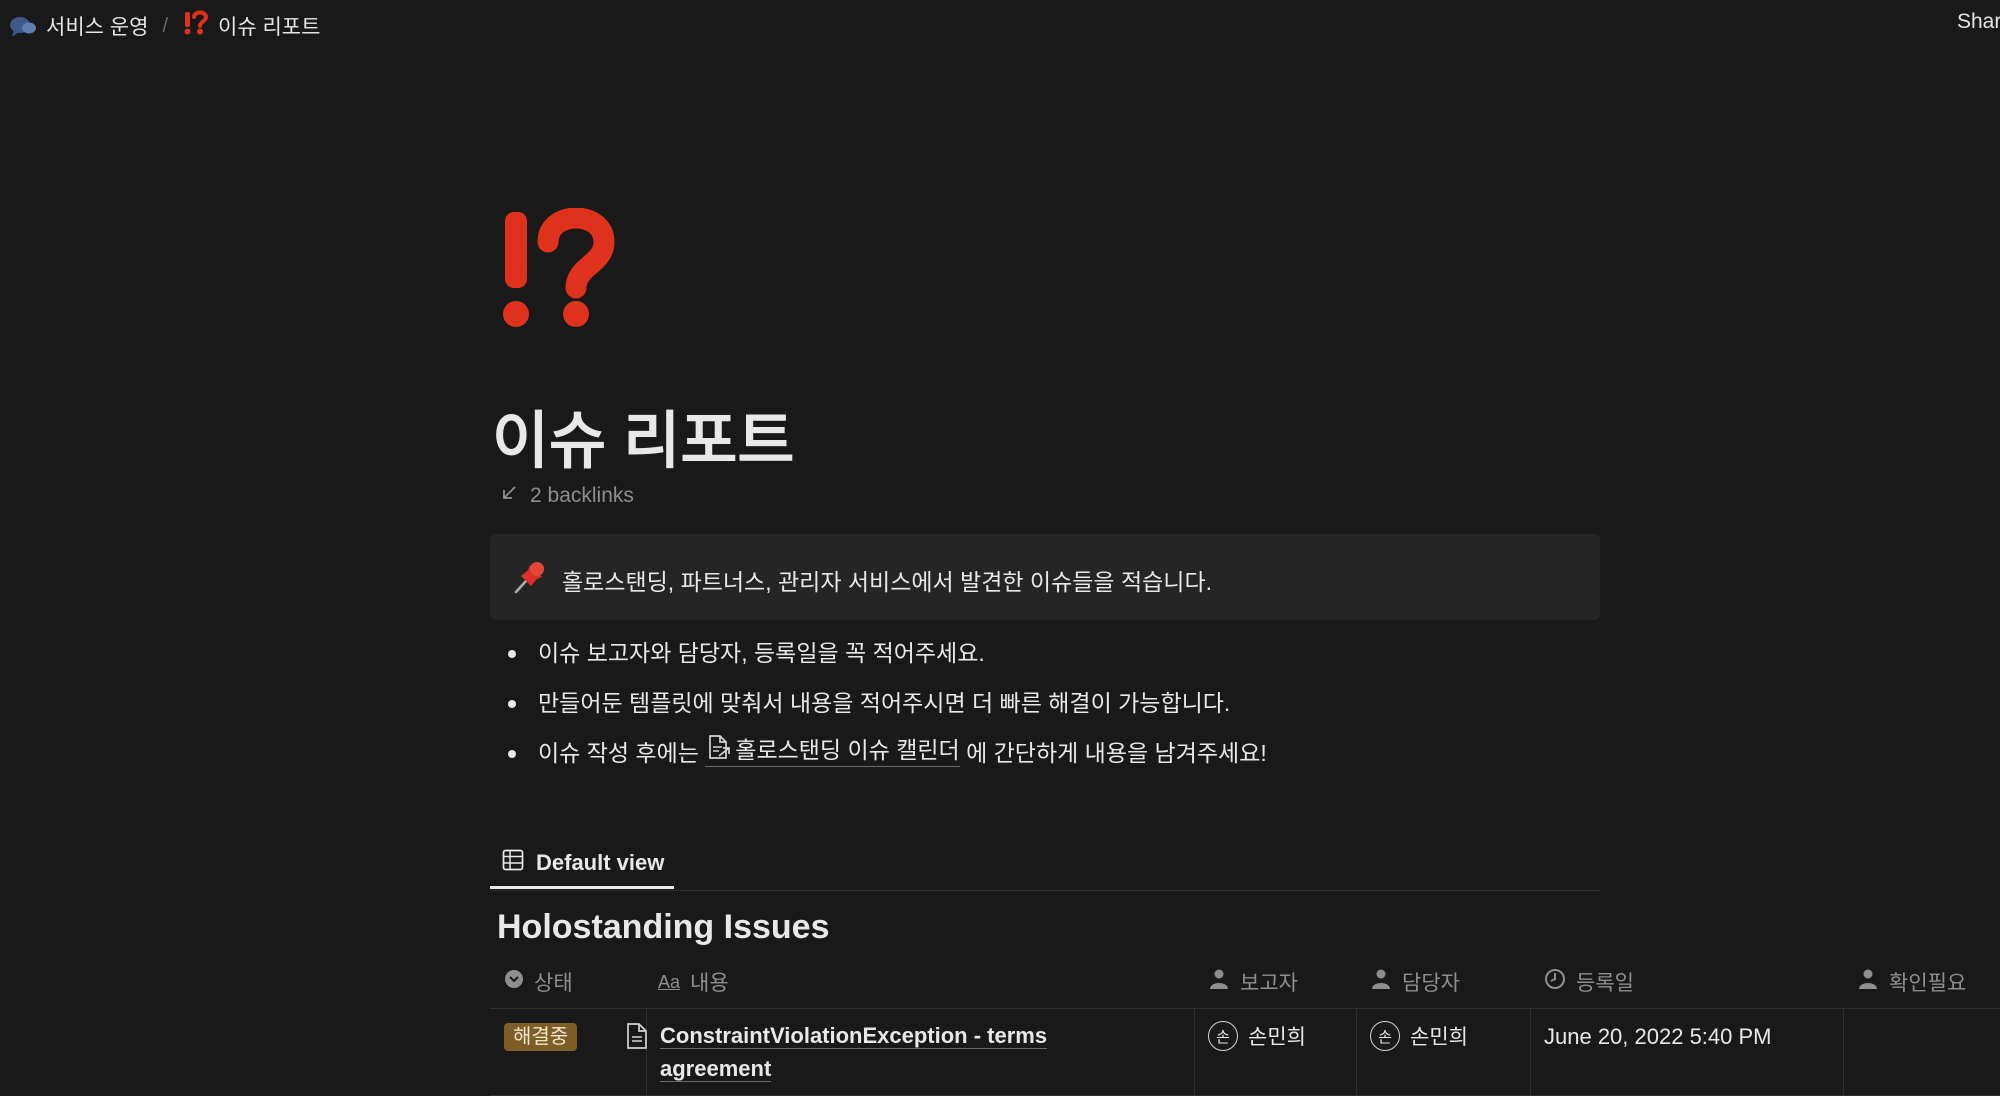  Describe the element at coordinates (582, 495) in the screenshot. I see `backlinks-label: 2 backlinks` at that location.